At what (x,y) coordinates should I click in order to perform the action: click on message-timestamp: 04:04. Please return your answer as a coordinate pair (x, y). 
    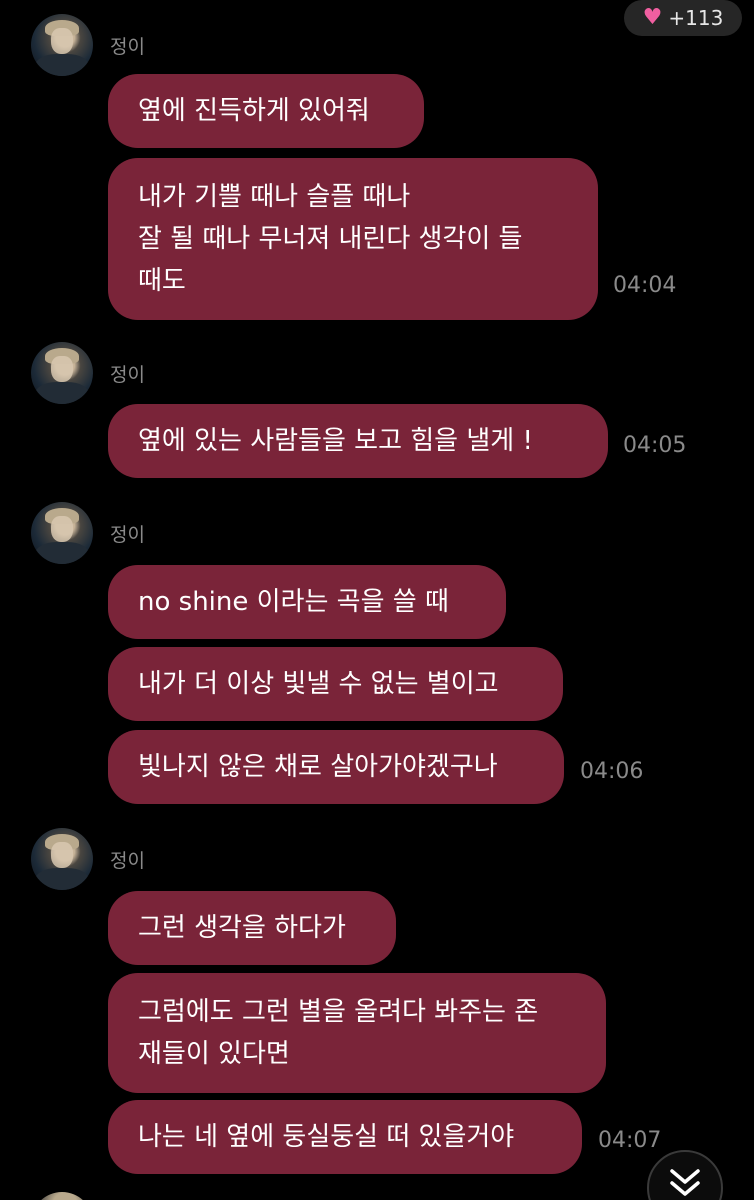
    Looking at the image, I should click on (645, 285).